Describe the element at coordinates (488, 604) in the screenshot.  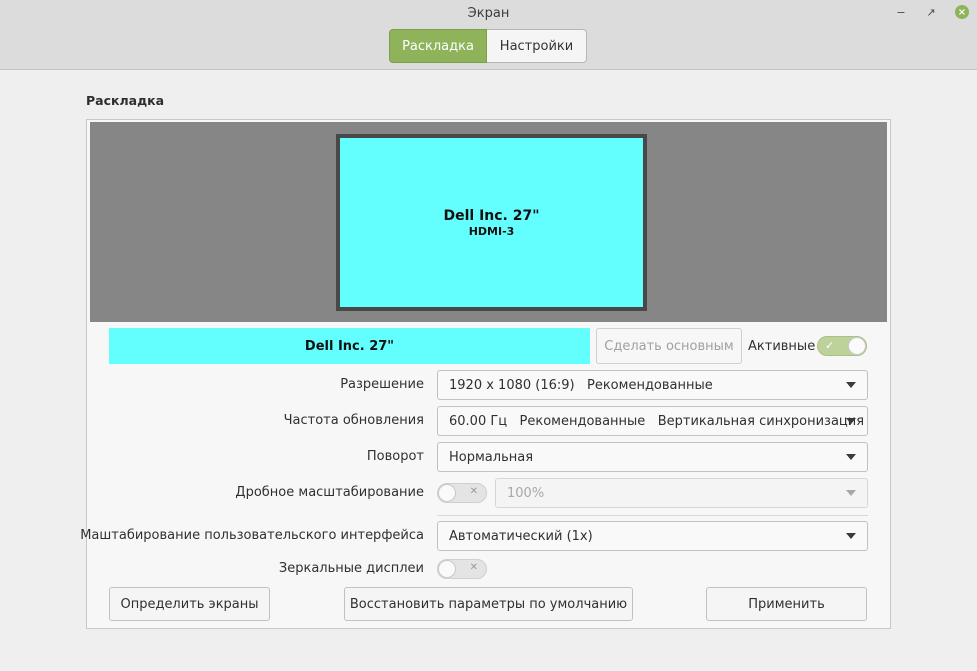
I see `restore-defaults-button: Восстановить параметры по умолчанию` at that location.